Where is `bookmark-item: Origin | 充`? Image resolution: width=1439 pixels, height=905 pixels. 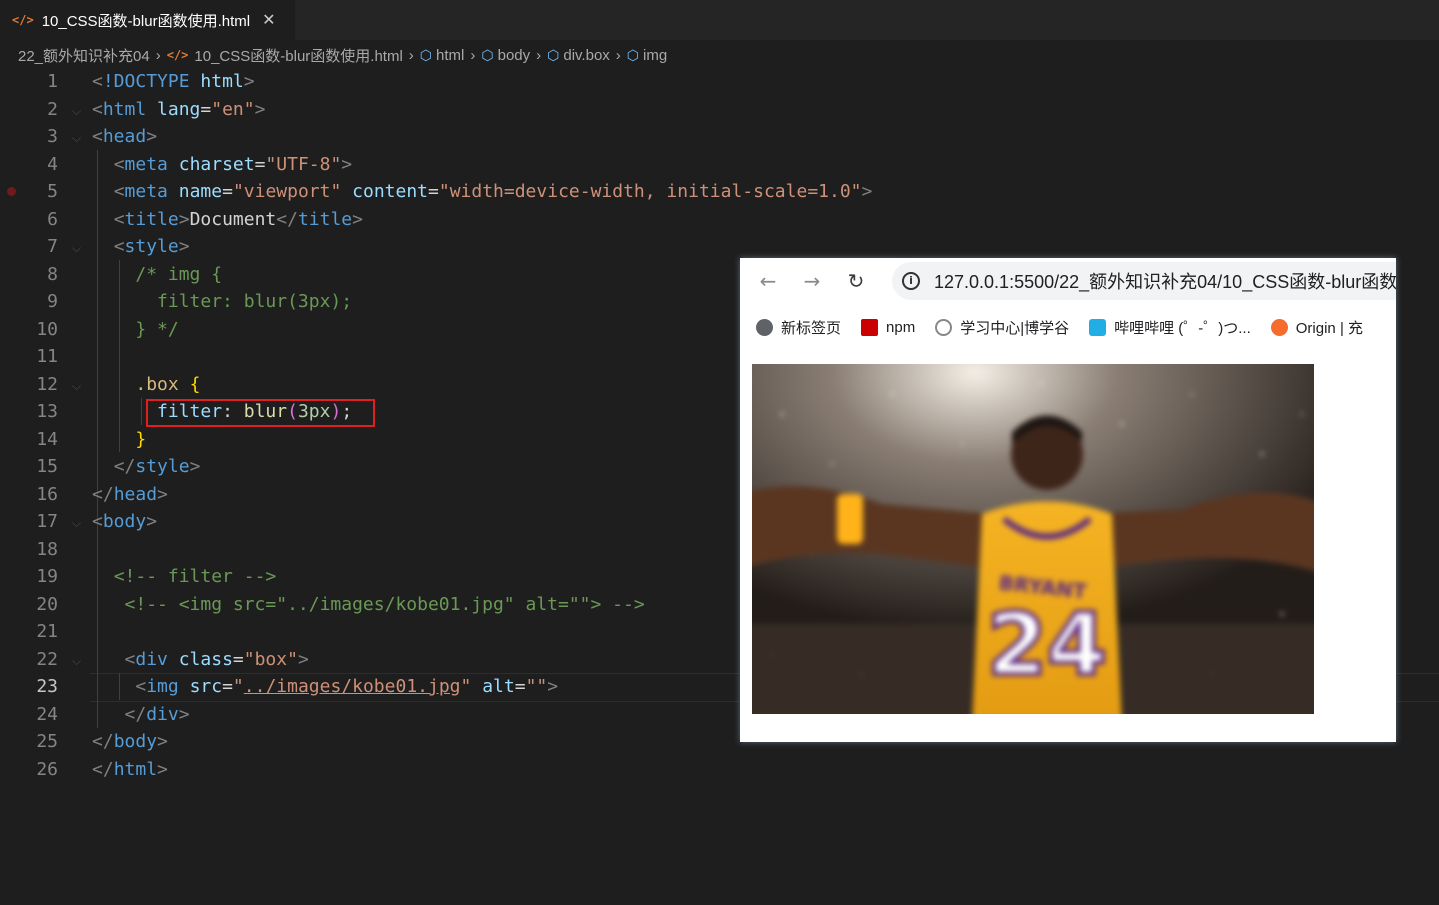 bookmark-item: Origin | 充 is located at coordinates (1316, 327).